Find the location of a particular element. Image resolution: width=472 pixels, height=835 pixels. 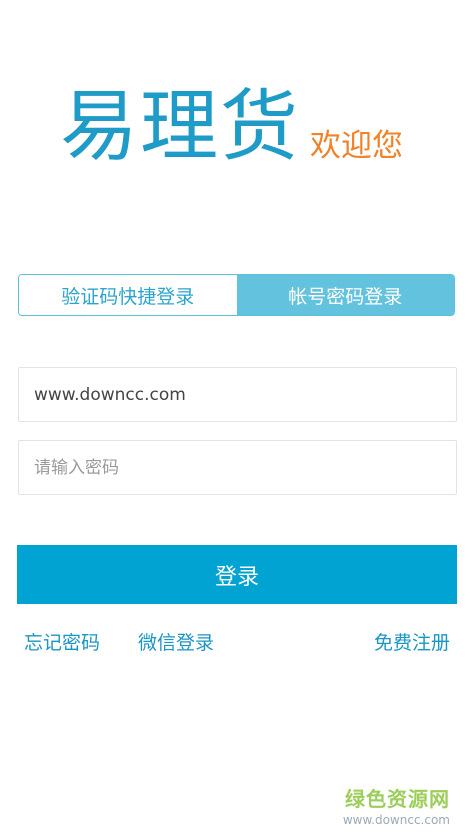

tab-sms-quick-login: 验证码快捷登录 is located at coordinates (128, 295).